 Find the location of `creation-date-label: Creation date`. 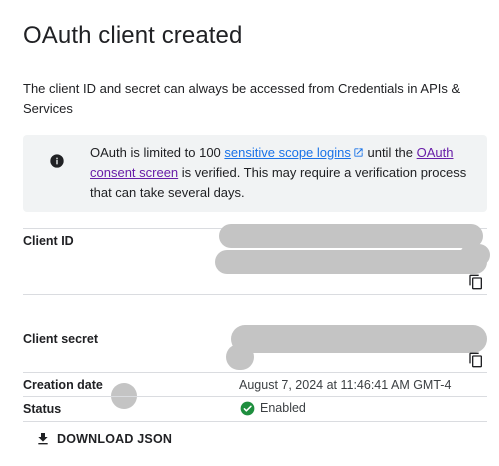

creation-date-label: Creation date is located at coordinates (63, 385).